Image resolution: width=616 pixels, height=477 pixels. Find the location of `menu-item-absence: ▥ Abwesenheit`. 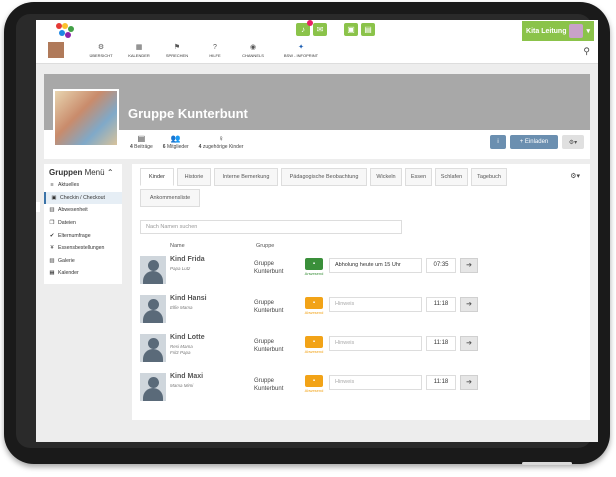

menu-item-absence: ▥ Abwesenheit is located at coordinates (83, 210).